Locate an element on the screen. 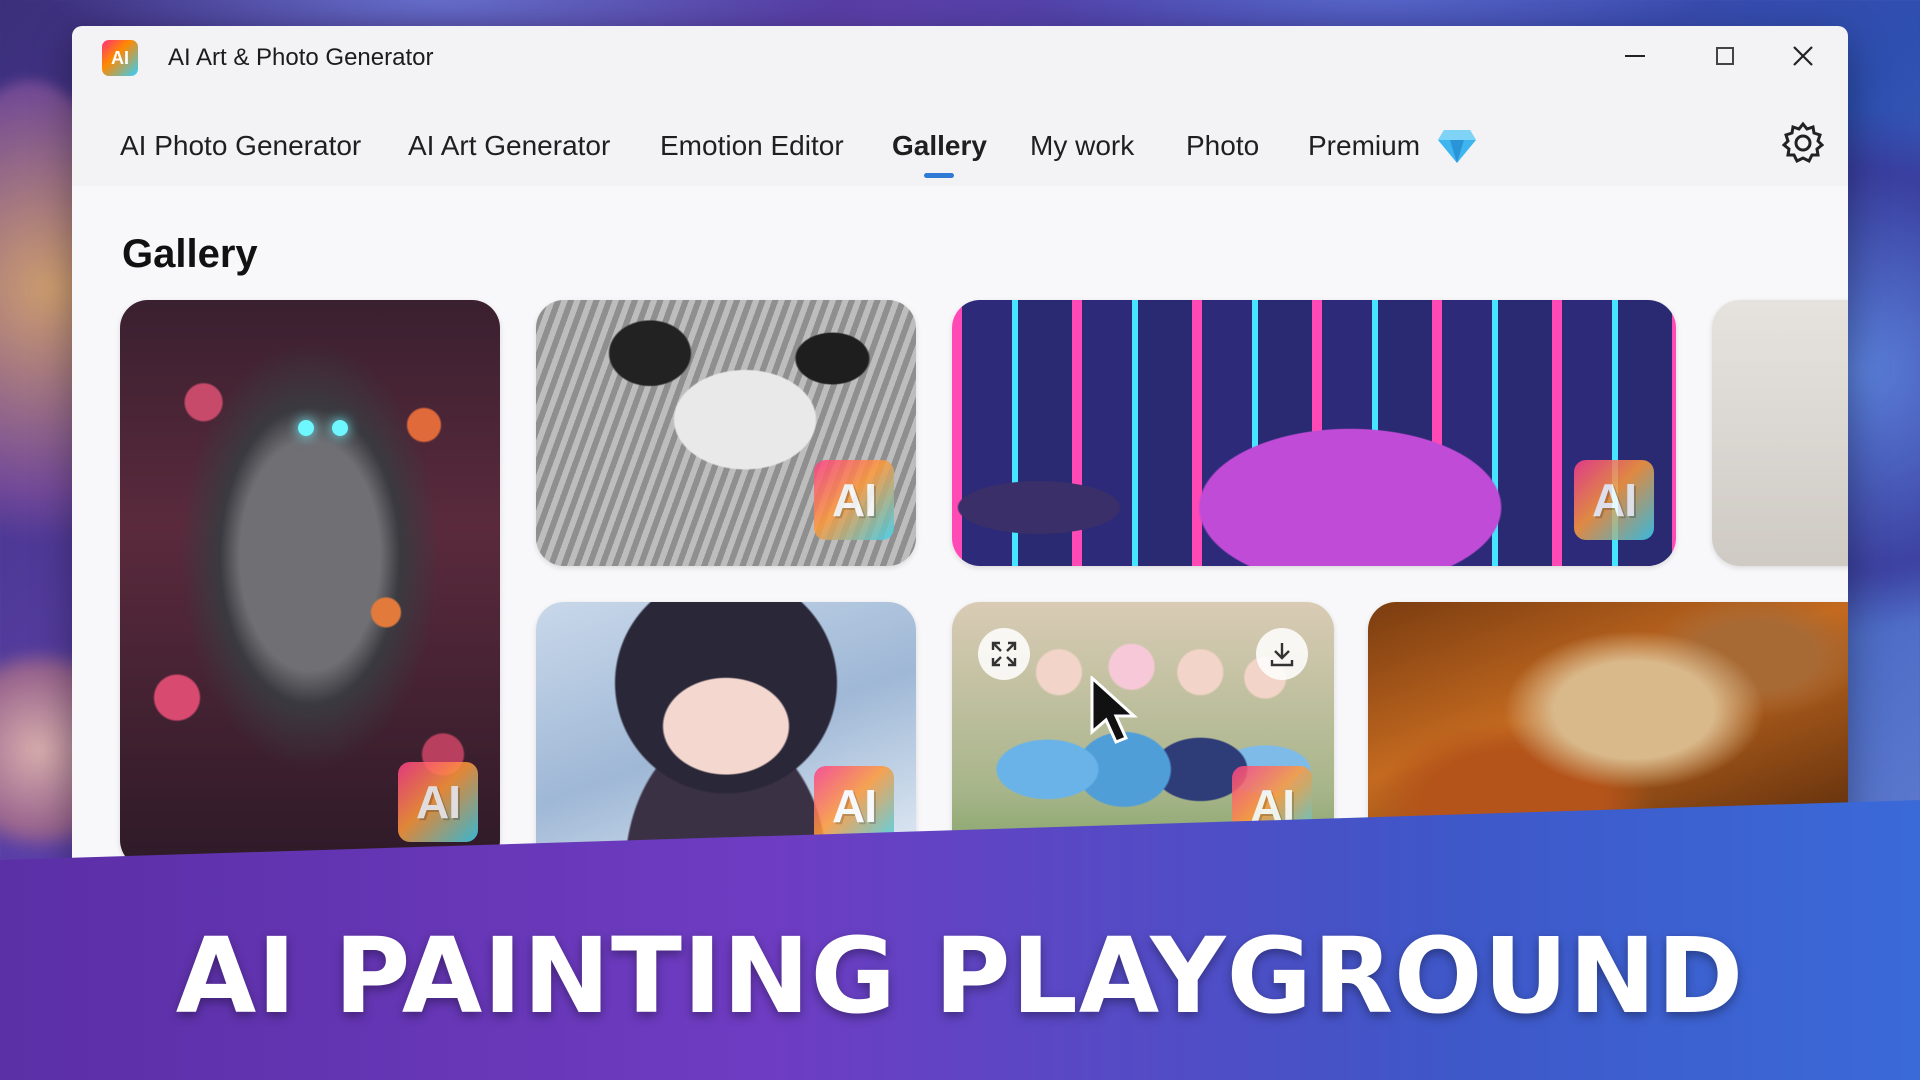 Image resolution: width=1920 pixels, height=1080 pixels. download-icon is located at coordinates (1282, 655).